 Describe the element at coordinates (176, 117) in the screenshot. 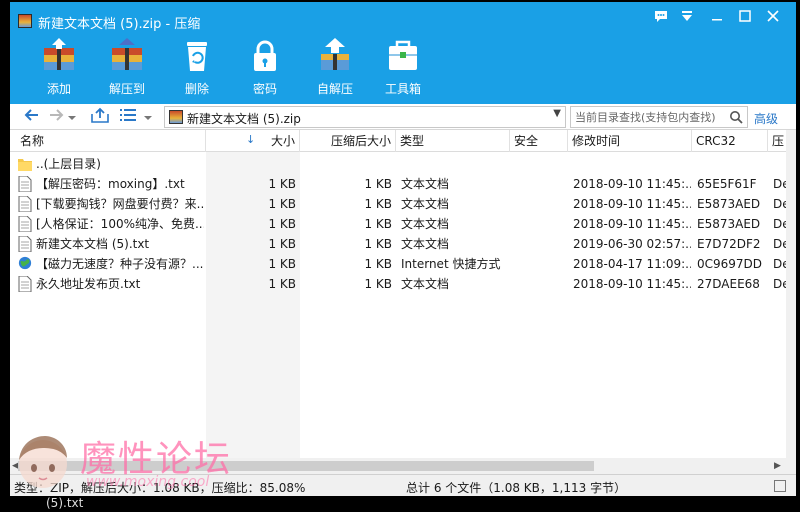

I see `zip-archive-icon` at that location.